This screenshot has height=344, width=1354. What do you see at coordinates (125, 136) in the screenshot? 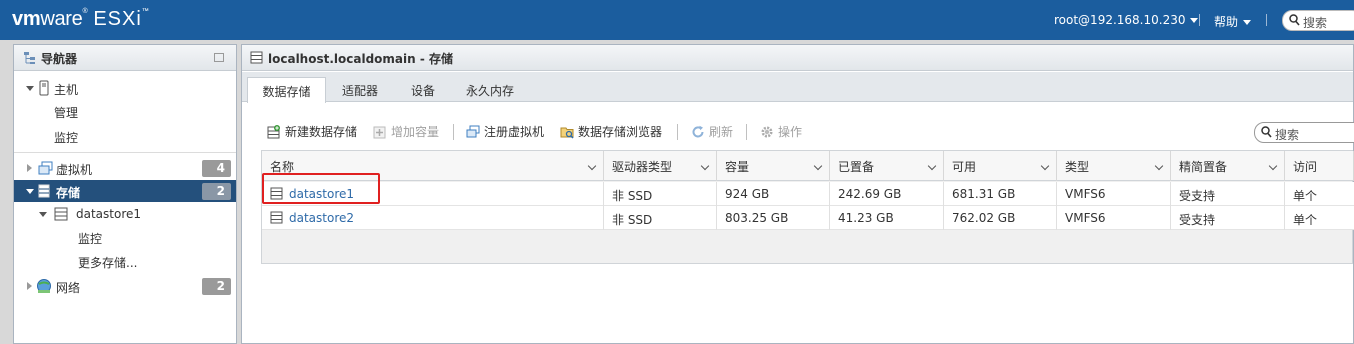
I see `nav-item-host-monitor: 监控` at bounding box center [125, 136].